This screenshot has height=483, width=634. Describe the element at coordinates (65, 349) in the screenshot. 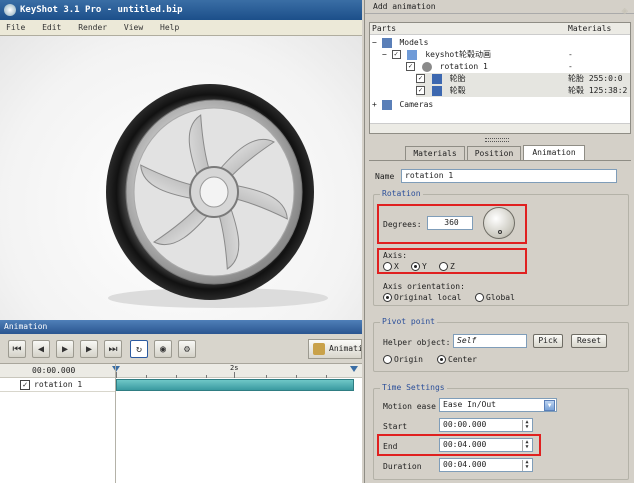

I see `play-button: ▶` at that location.